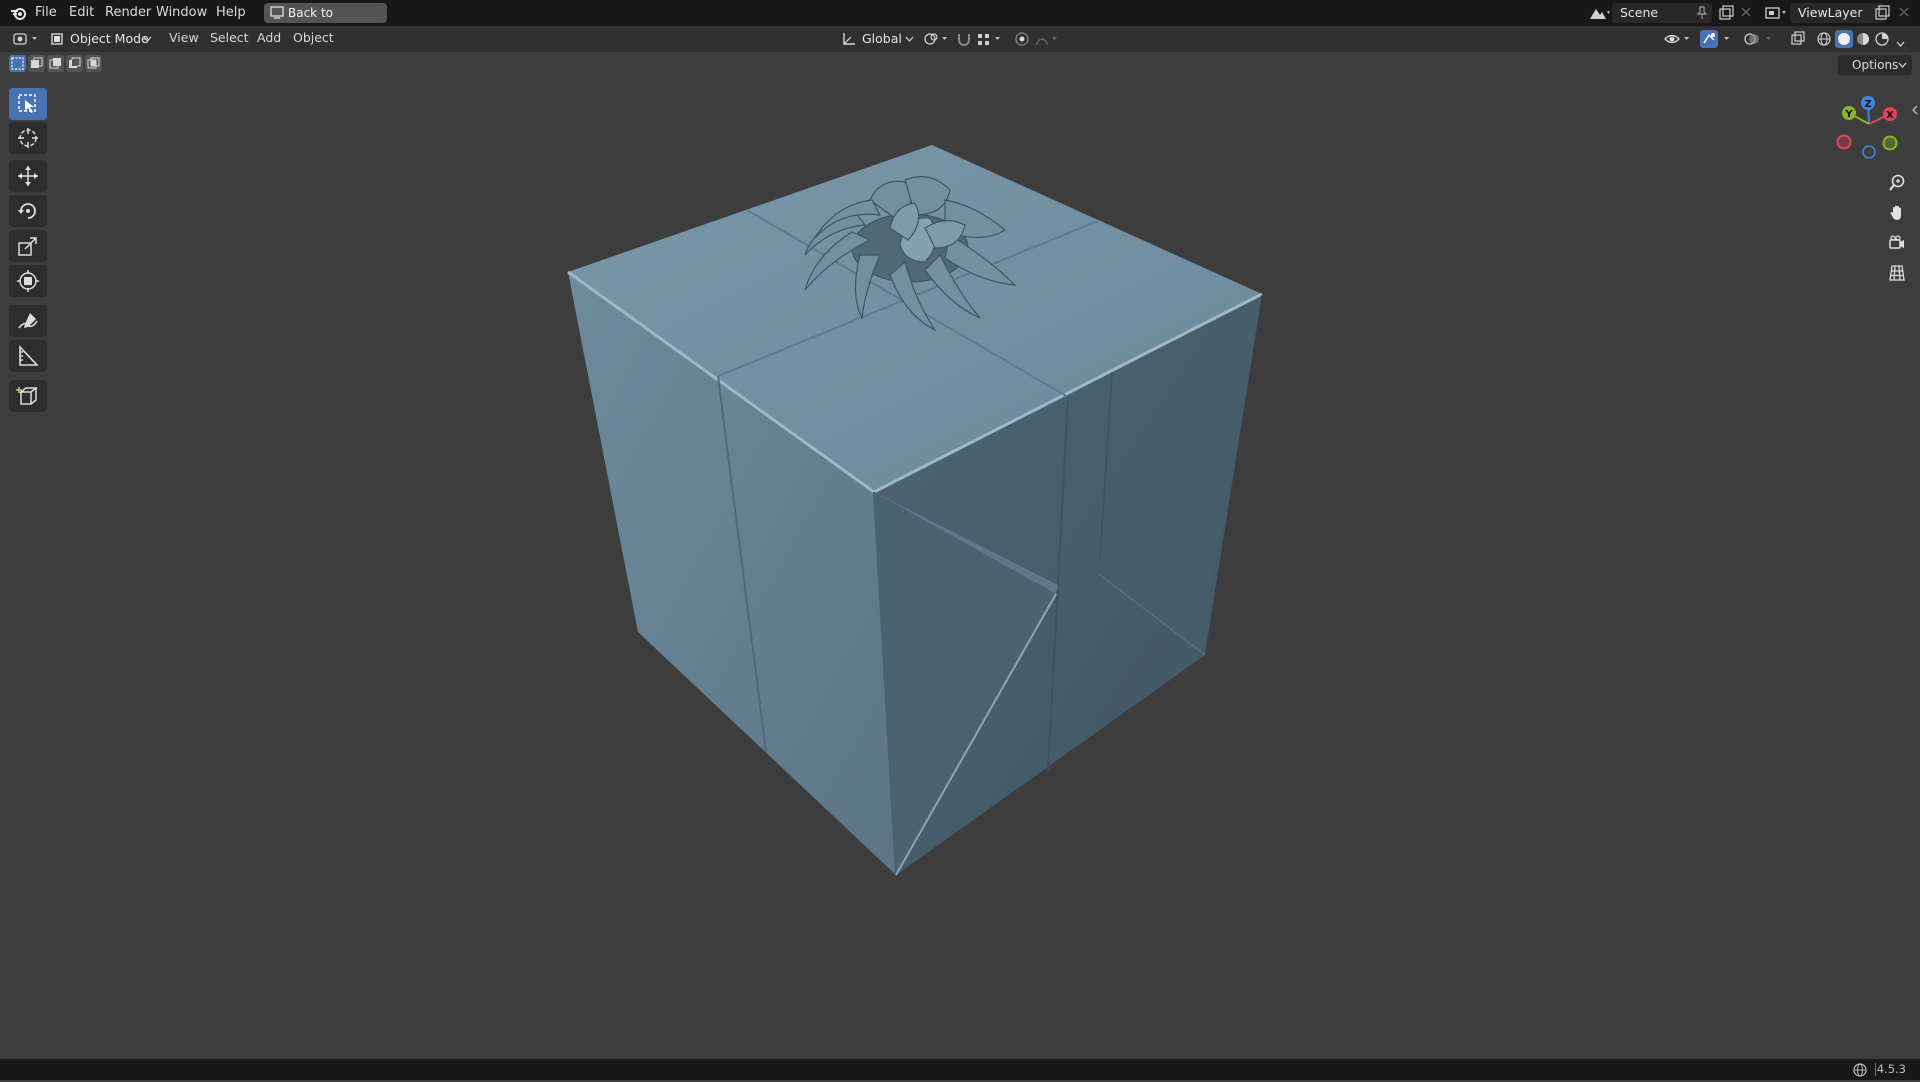 This screenshot has width=1920, height=1082. Describe the element at coordinates (231, 13) in the screenshot. I see `menu-help: Help` at that location.